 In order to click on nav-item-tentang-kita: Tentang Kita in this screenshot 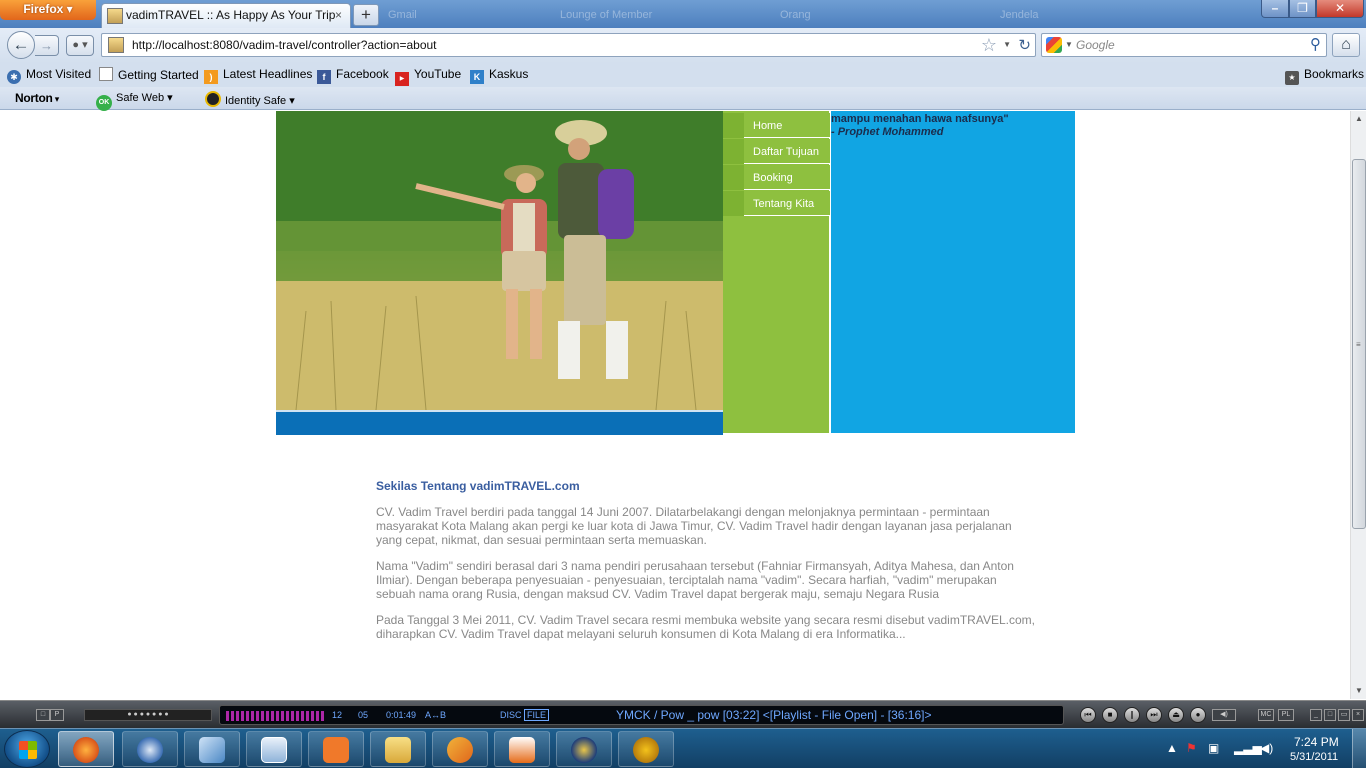, I will do `click(776, 203)`.